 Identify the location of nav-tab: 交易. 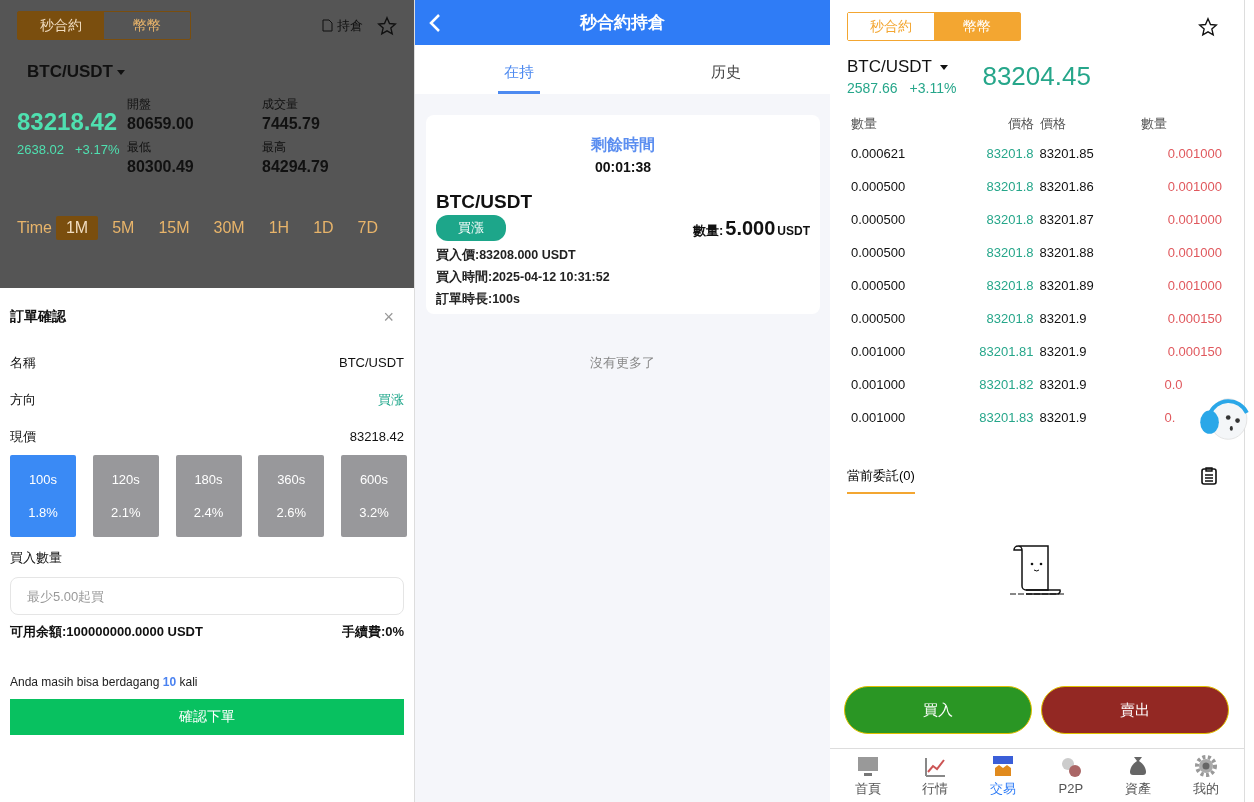
(1003, 775).